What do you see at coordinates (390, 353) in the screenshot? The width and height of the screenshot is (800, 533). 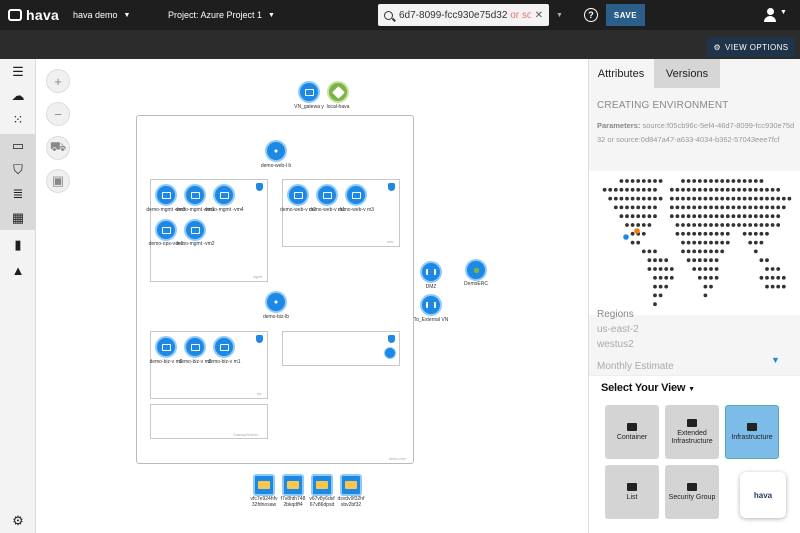 I see `small-vm-icon` at bounding box center [390, 353].